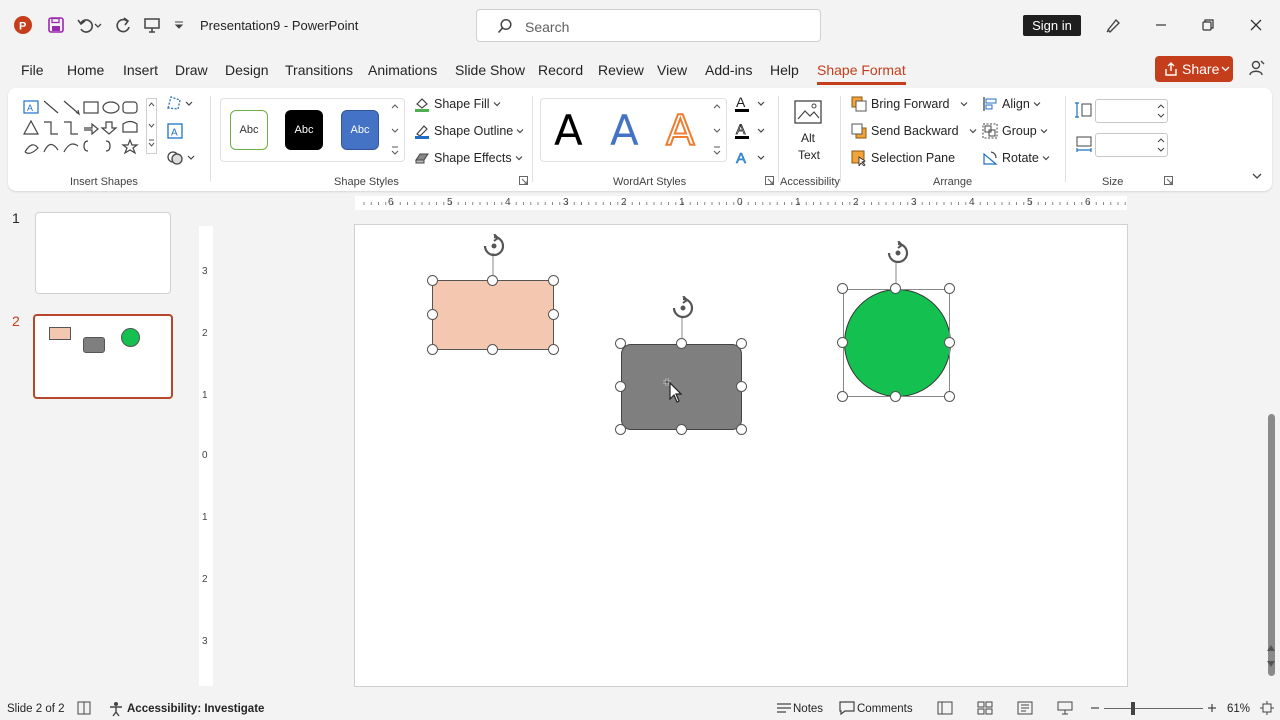  Describe the element at coordinates (1016, 158) in the screenshot. I see `rotate-button: Rotate` at that location.